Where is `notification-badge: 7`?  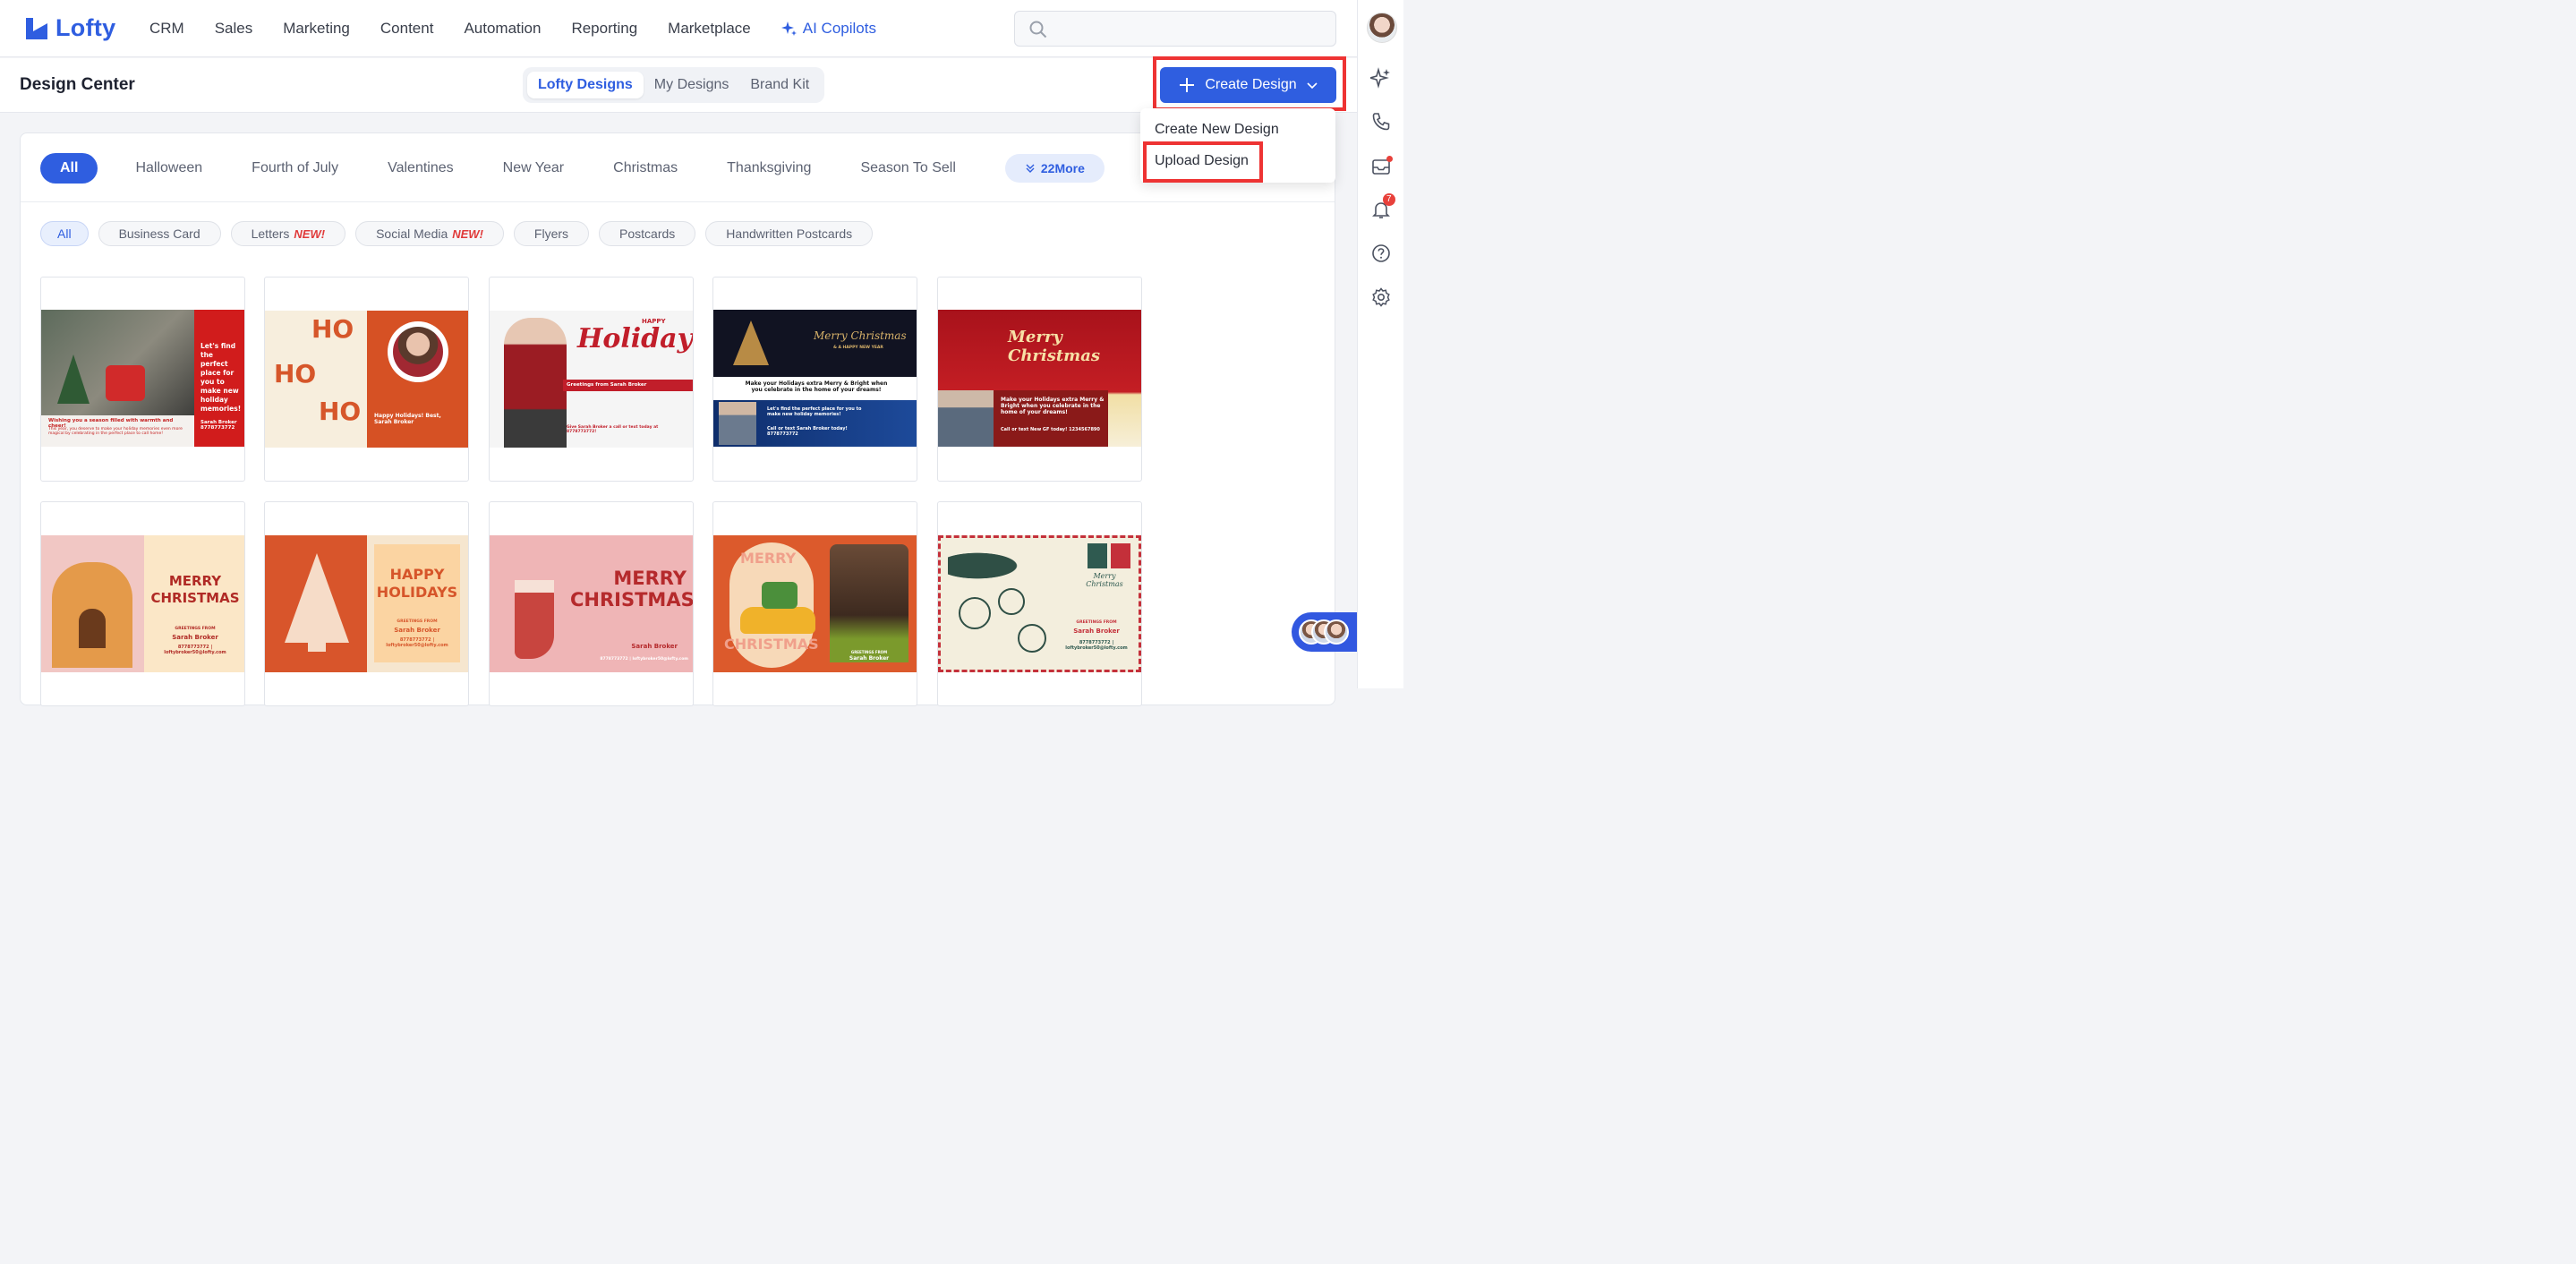
notification-badge: 7 is located at coordinates (1389, 199).